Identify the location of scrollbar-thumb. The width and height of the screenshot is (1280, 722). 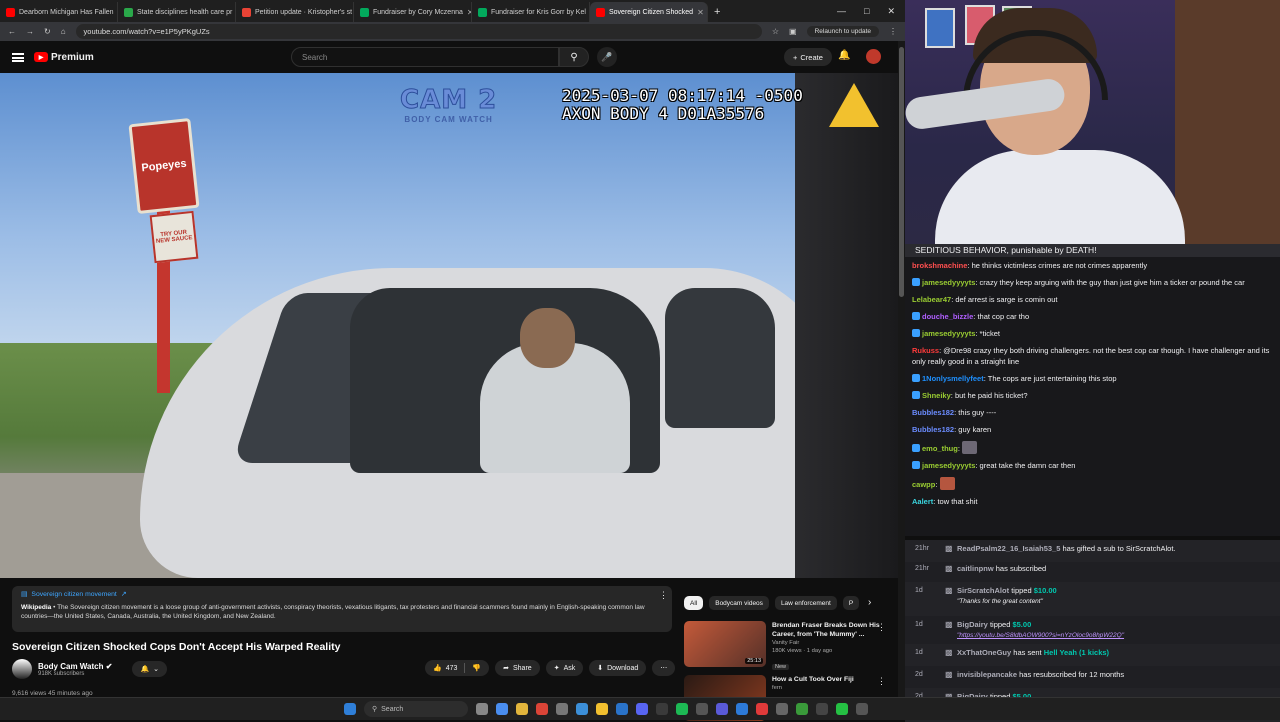
(901, 172).